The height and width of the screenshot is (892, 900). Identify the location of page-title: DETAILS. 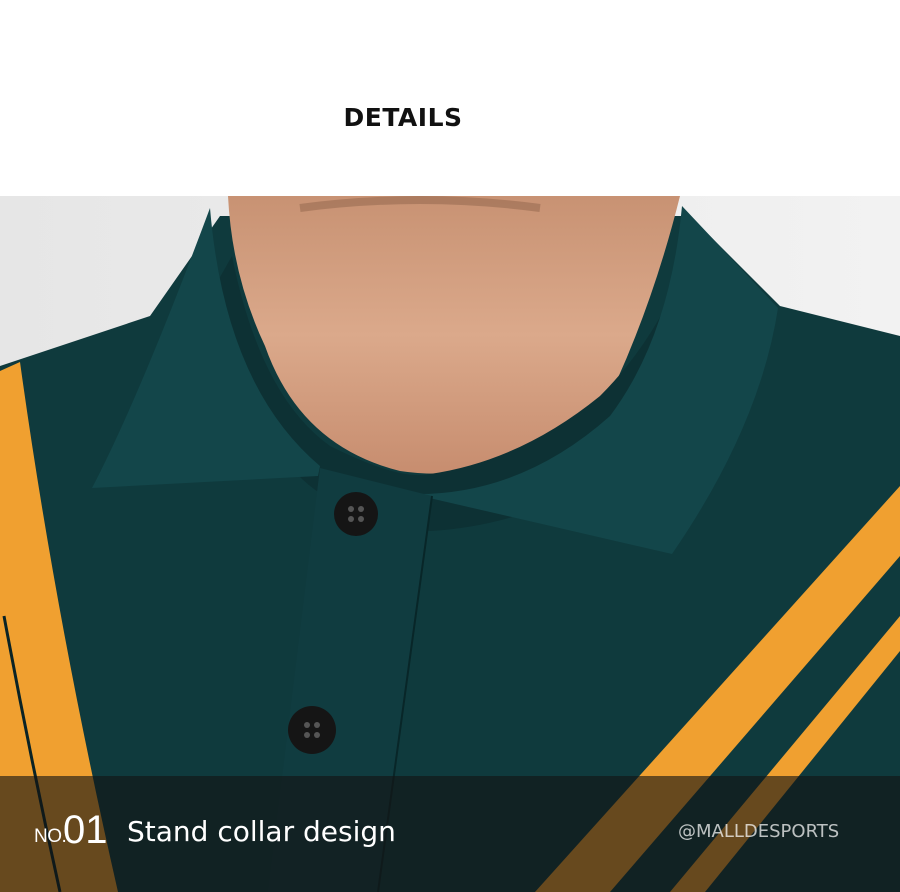
(403, 117).